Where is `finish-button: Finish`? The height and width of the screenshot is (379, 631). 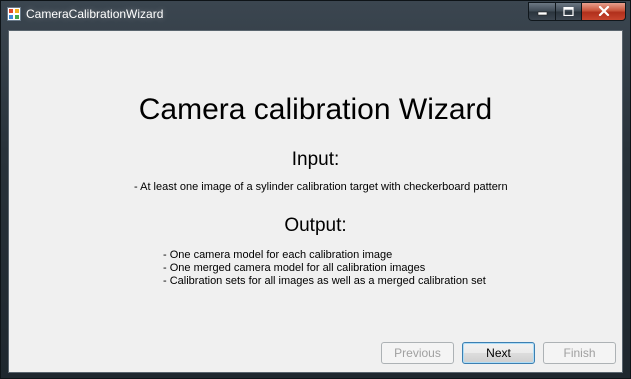 finish-button: Finish is located at coordinates (579, 353).